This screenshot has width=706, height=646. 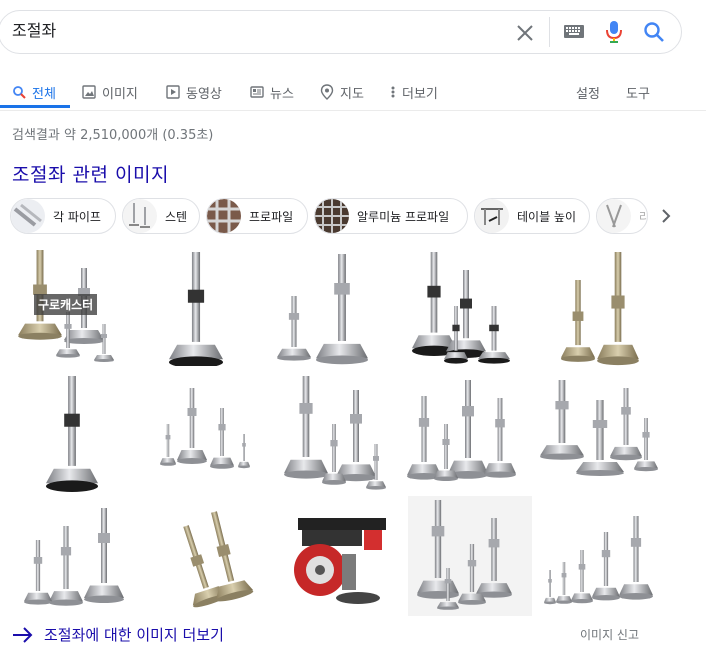 What do you see at coordinates (525, 33) in the screenshot?
I see `clear-icon` at bounding box center [525, 33].